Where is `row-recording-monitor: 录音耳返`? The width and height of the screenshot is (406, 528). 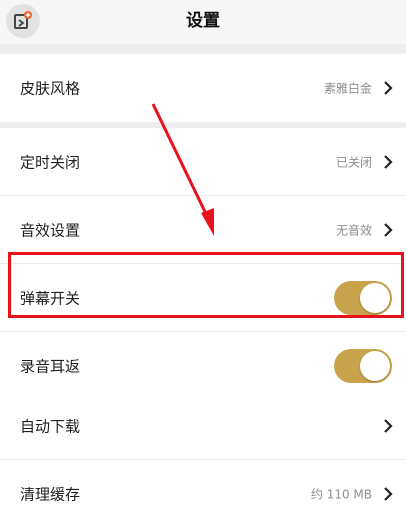 row-recording-monitor: 录音耳返 is located at coordinates (203, 366).